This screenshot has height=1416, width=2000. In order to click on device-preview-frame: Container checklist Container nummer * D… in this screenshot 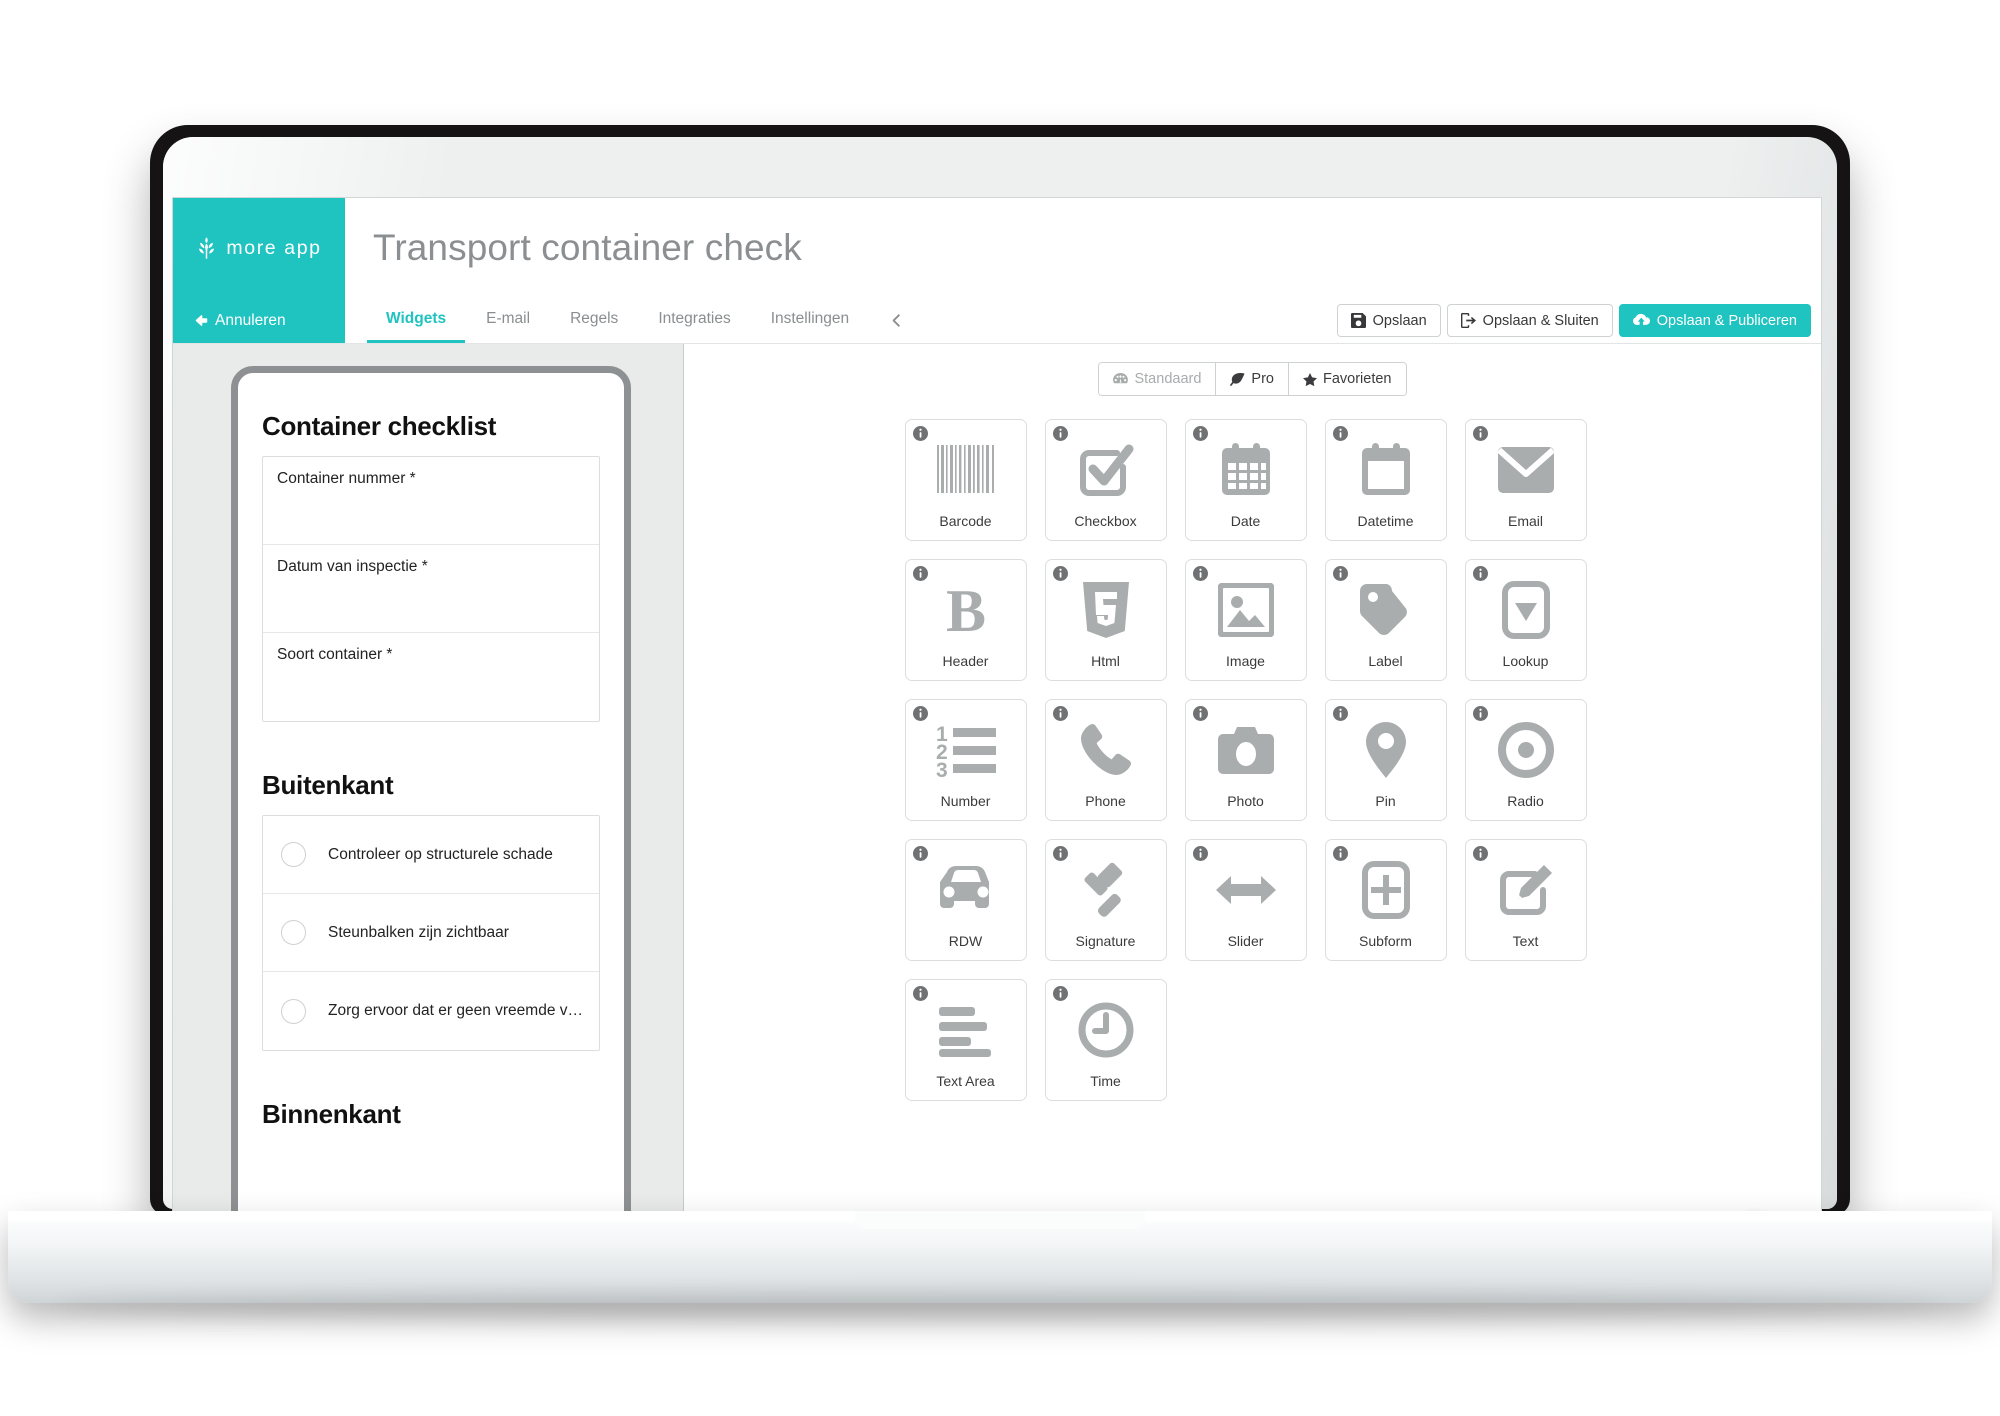, I will do `click(431, 831)`.